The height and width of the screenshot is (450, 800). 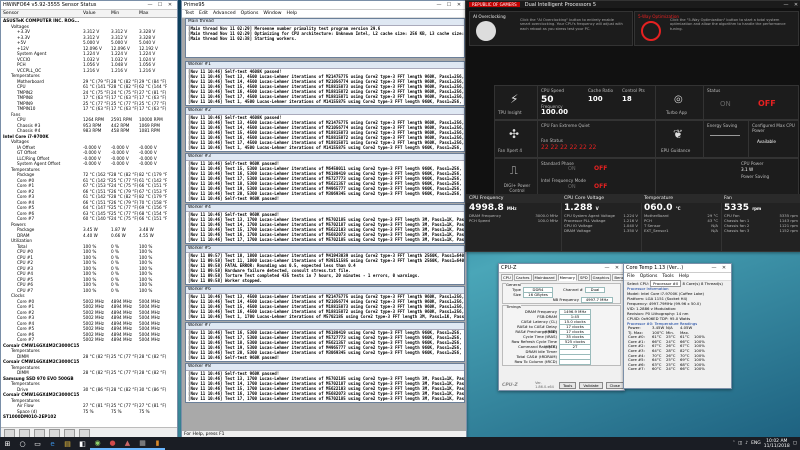 What do you see at coordinates (37, 443) in the screenshot?
I see `task-view-icon: ▭` at bounding box center [37, 443].